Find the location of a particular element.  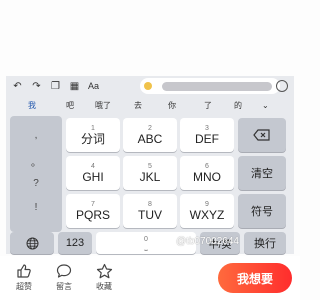

like-button: 超赞 is located at coordinates (24, 277).